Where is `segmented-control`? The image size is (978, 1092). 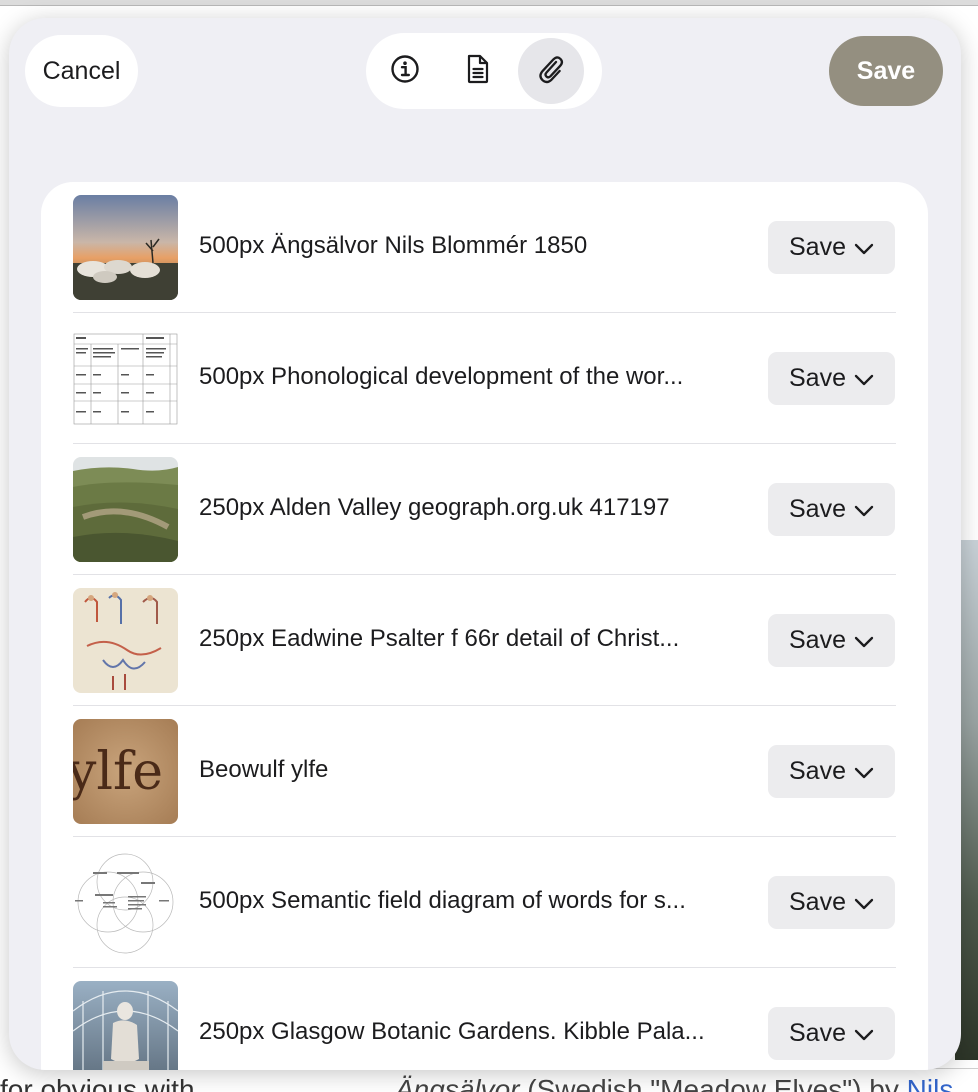 segmented-control is located at coordinates (484, 71).